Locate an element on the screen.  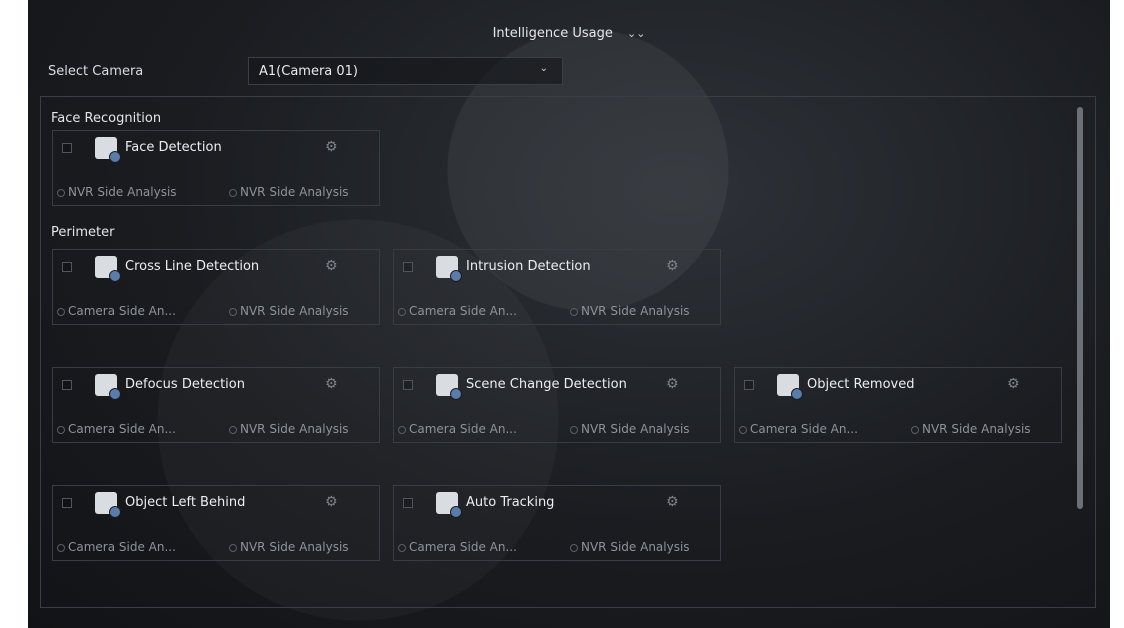
object-left-behind-icon is located at coordinates (108, 505).